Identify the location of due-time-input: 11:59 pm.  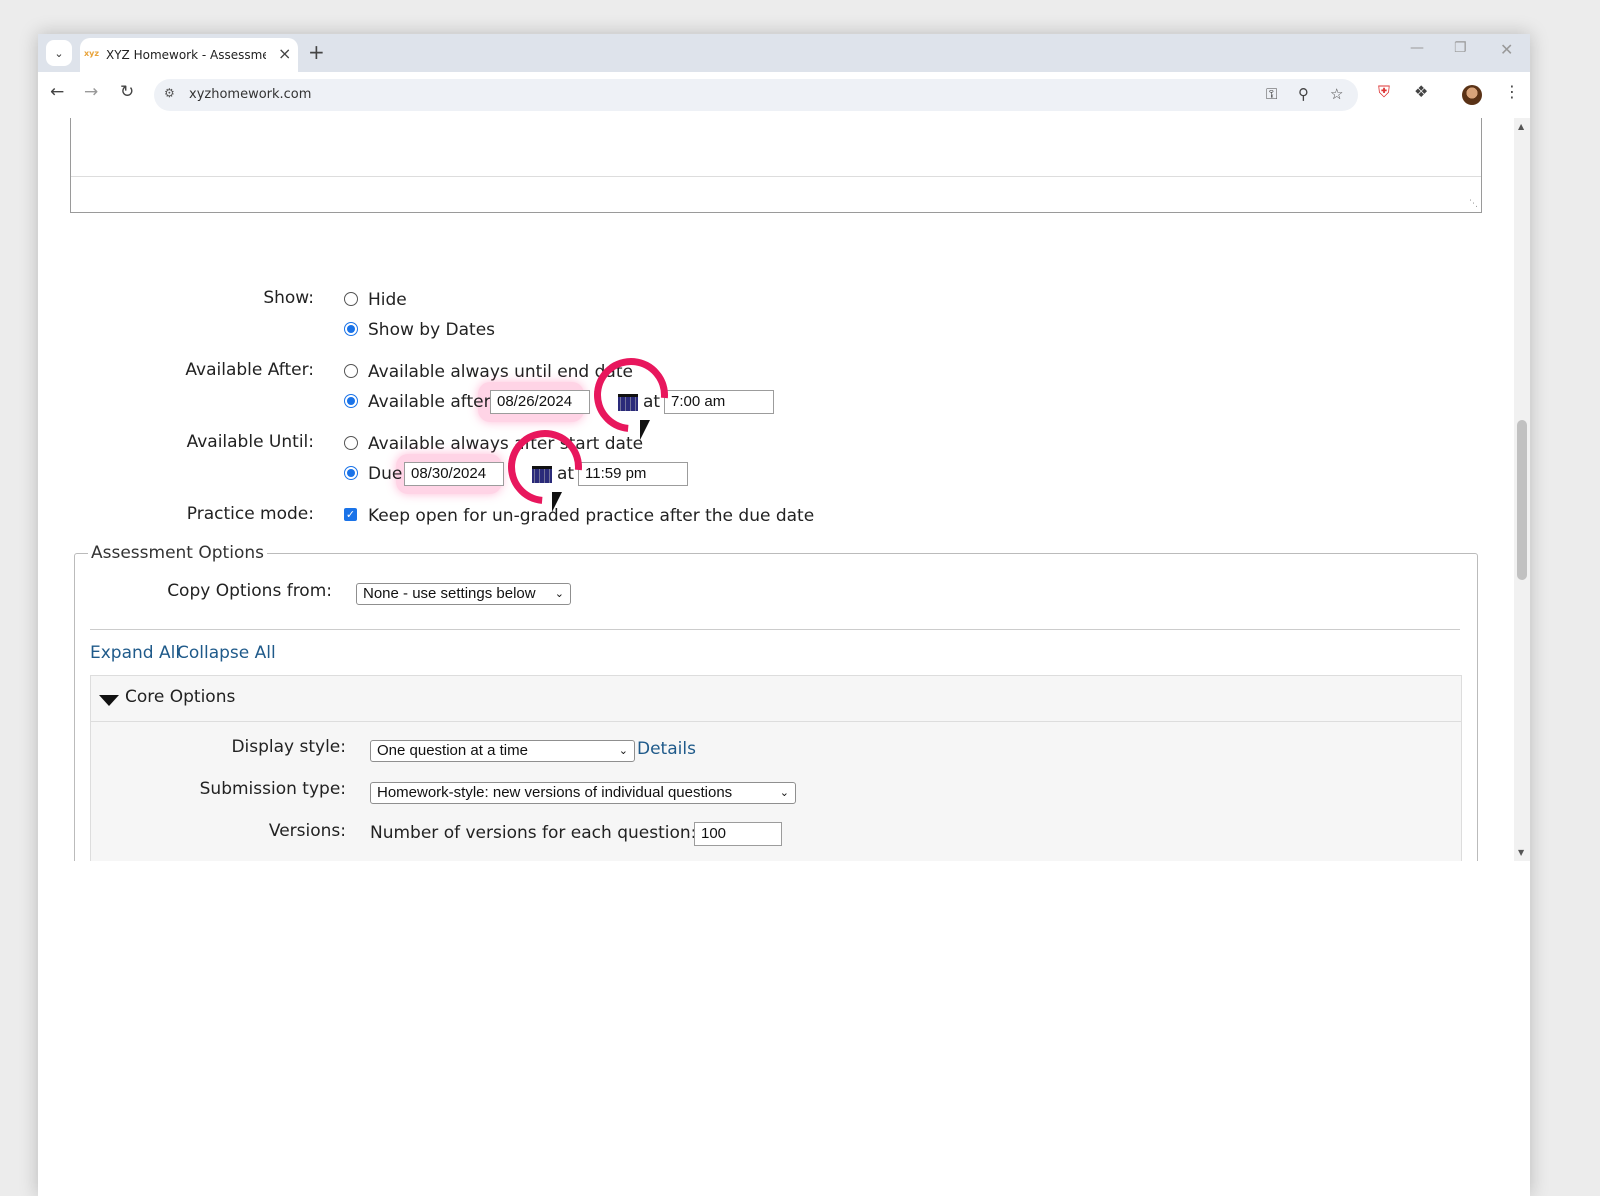
(633, 474).